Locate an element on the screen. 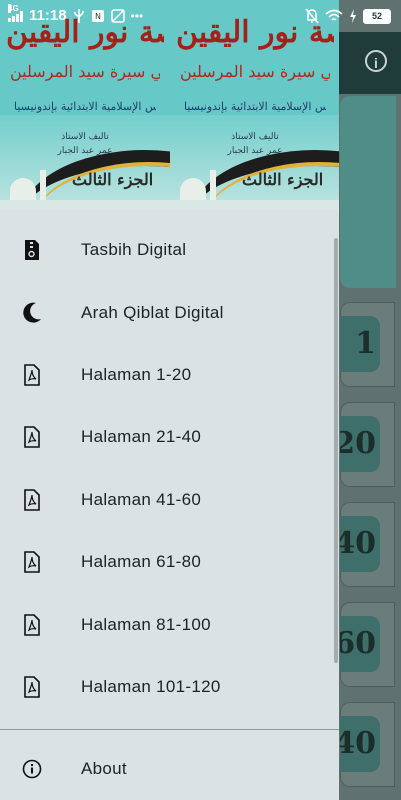 The width and height of the screenshot is (401, 800). wifi-icon is located at coordinates (334, 15).